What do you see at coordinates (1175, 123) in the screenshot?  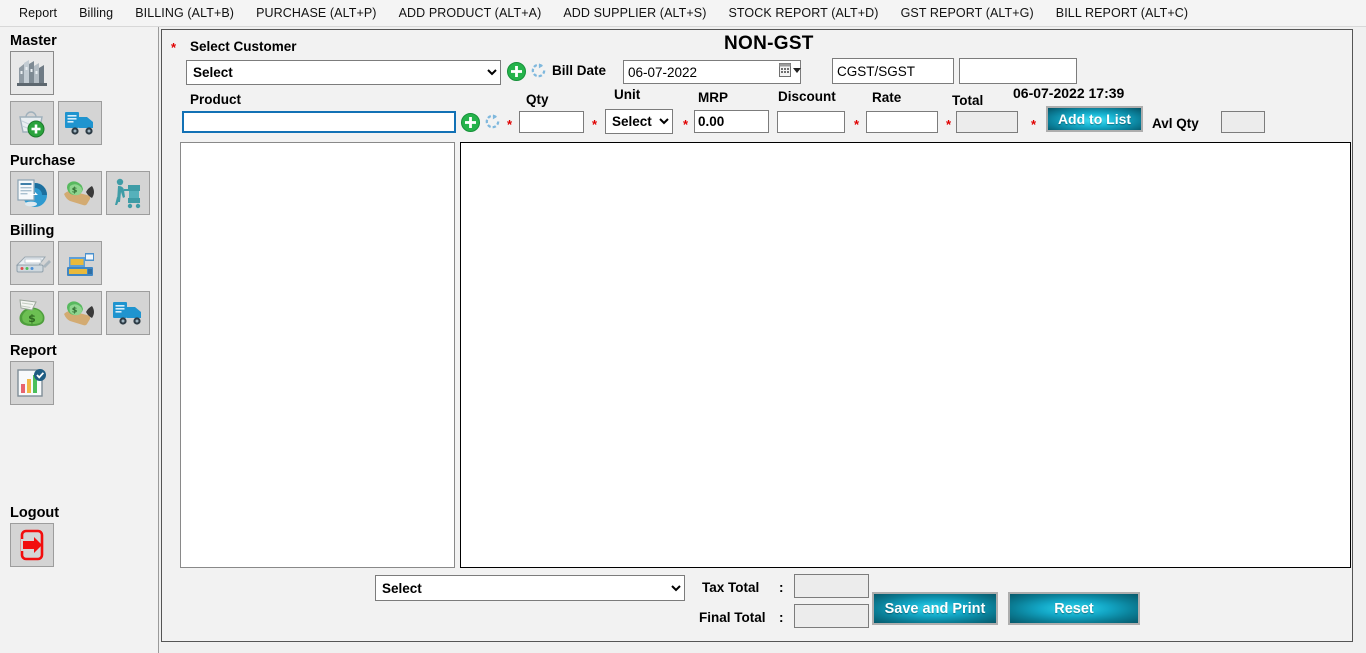 I see `avl-qty-label: Avl Qty` at bounding box center [1175, 123].